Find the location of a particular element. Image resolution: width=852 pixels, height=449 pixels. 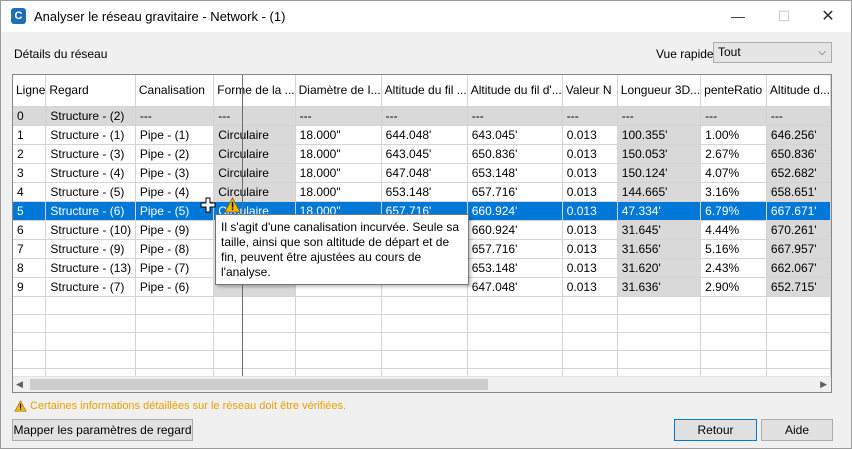

scroll-left-icon: ◀ is located at coordinates (19, 384).